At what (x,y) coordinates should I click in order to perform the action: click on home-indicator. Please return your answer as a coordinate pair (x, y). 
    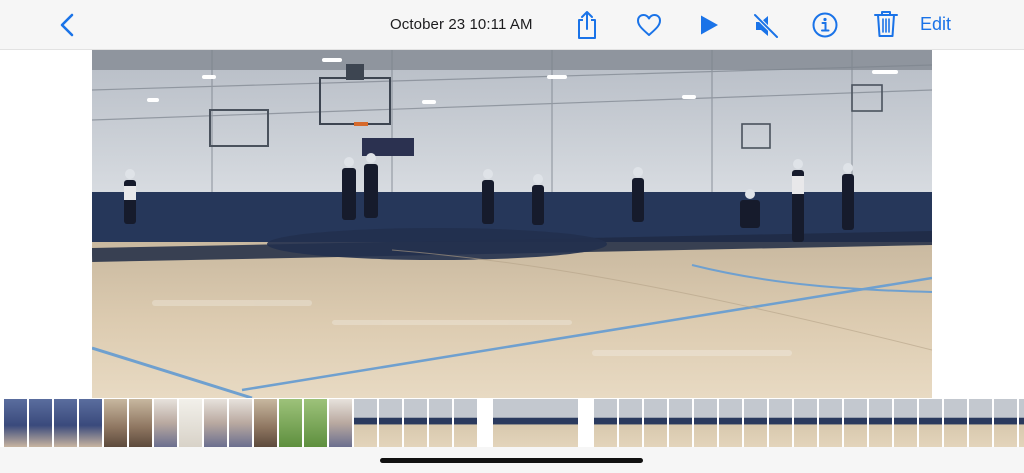
    Looking at the image, I should click on (511, 460).